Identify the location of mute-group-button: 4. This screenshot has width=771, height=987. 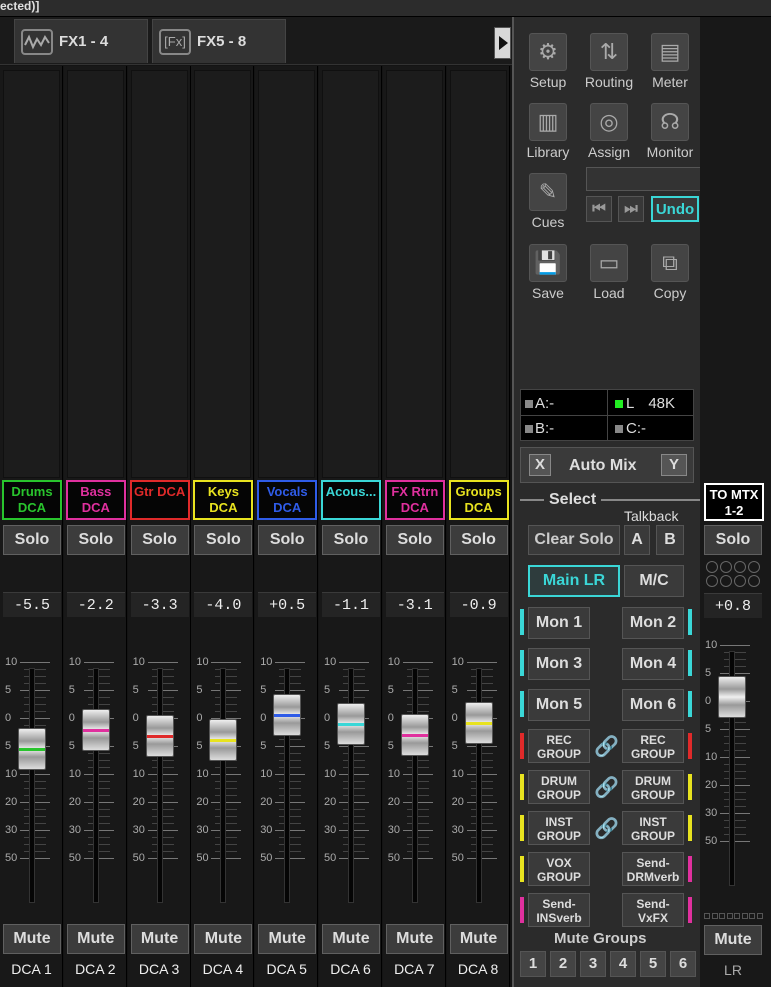
(623, 964).